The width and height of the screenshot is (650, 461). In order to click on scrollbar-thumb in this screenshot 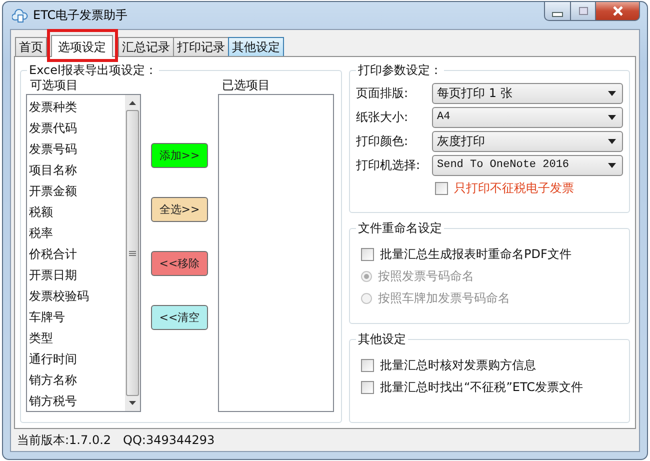, I will do `click(132, 253)`.